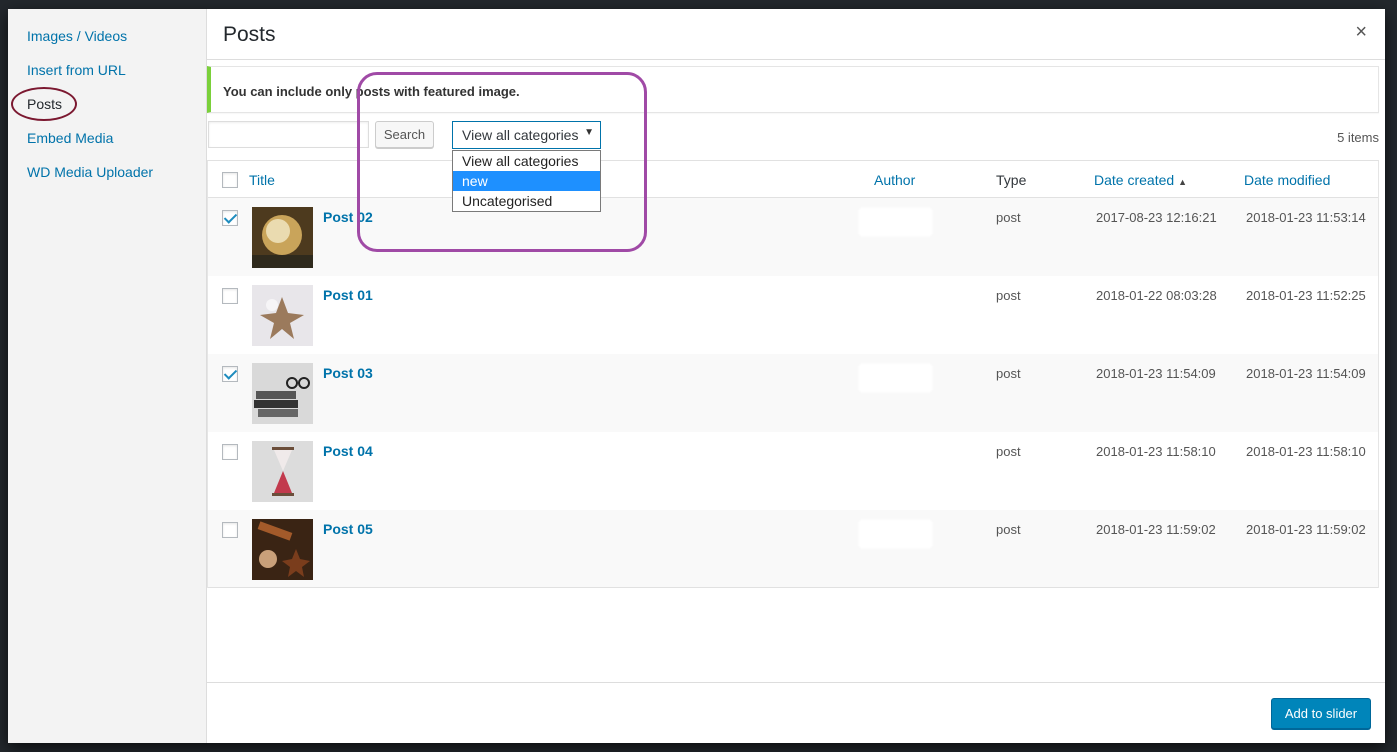  I want to click on column-author: Author, so click(894, 180).